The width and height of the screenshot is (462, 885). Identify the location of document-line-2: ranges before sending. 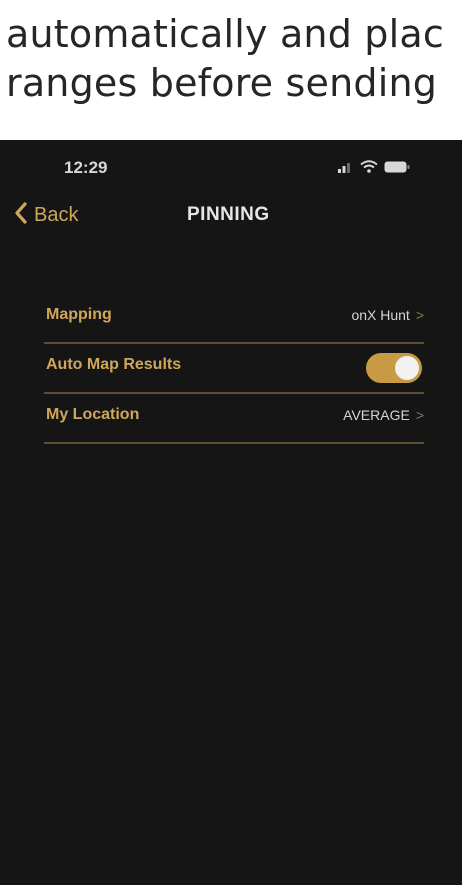
(222, 83).